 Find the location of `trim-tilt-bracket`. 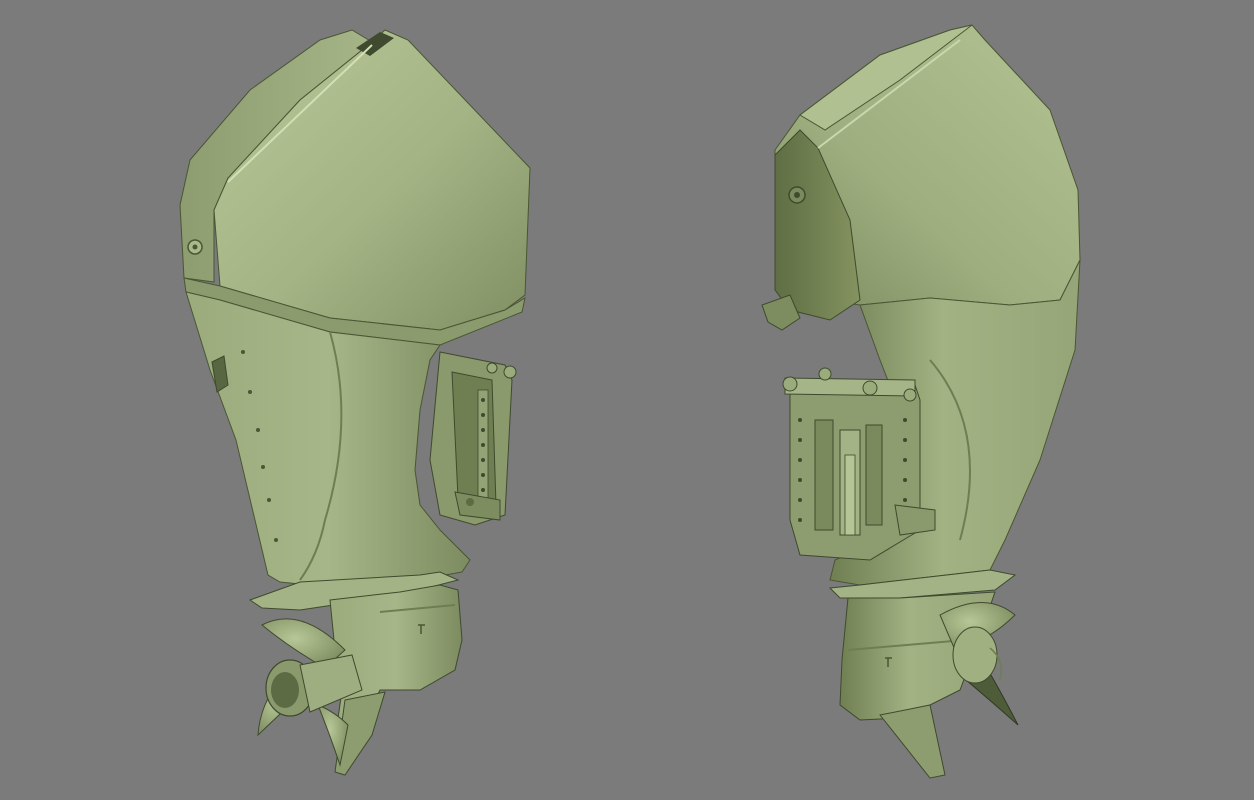

trim-tilt-bracket is located at coordinates (859, 464).